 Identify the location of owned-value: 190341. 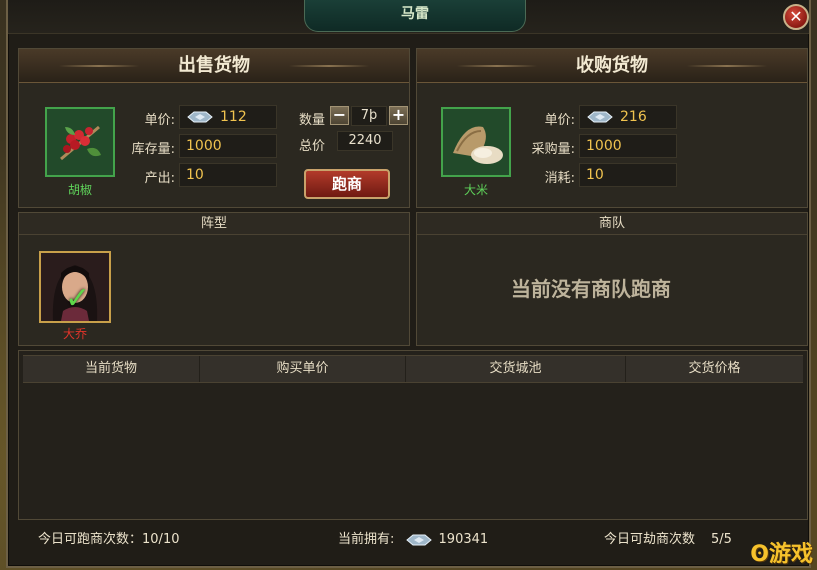
(463, 539).